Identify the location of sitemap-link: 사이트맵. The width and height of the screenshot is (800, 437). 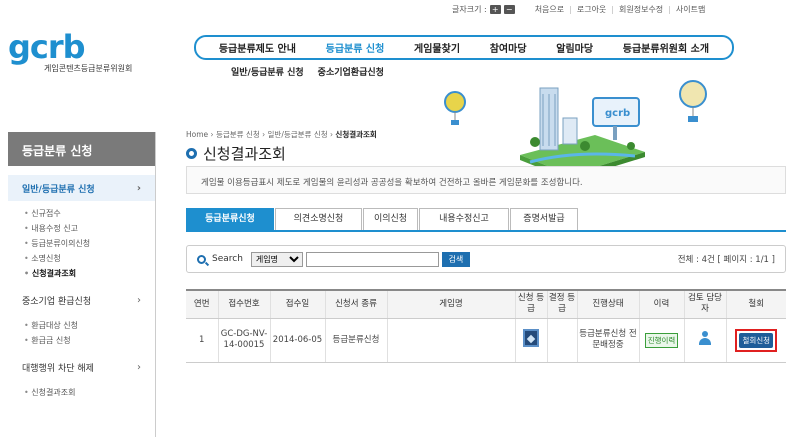
(690, 9).